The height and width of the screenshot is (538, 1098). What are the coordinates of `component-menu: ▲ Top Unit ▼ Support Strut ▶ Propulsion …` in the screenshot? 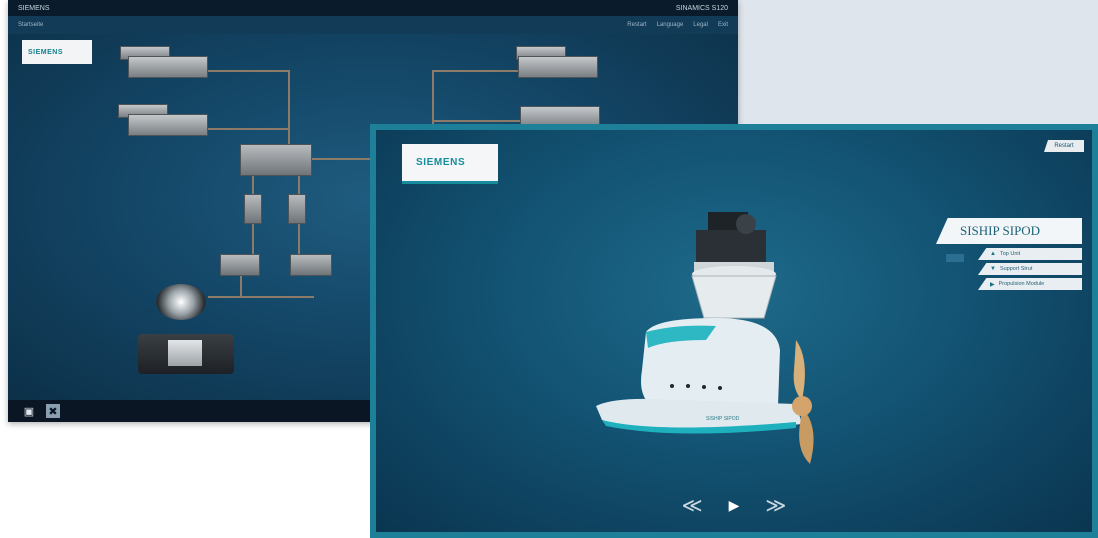 It's located at (1030, 270).